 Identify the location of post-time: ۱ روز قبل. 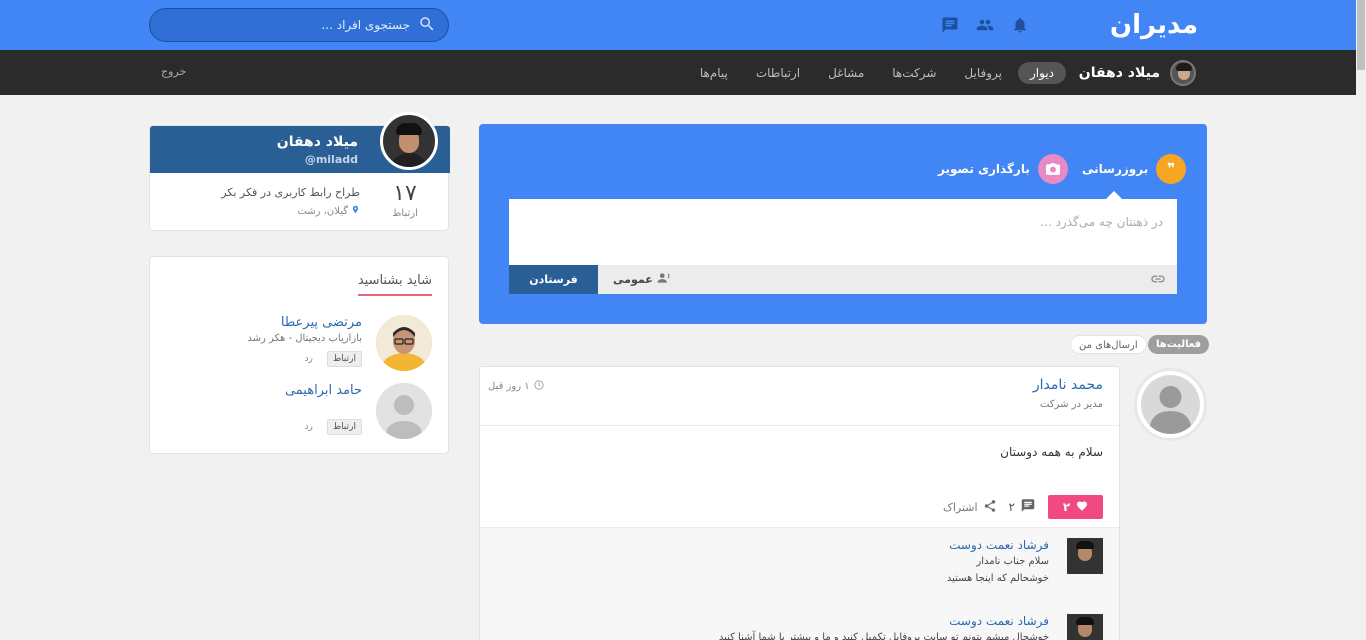
(516, 386).